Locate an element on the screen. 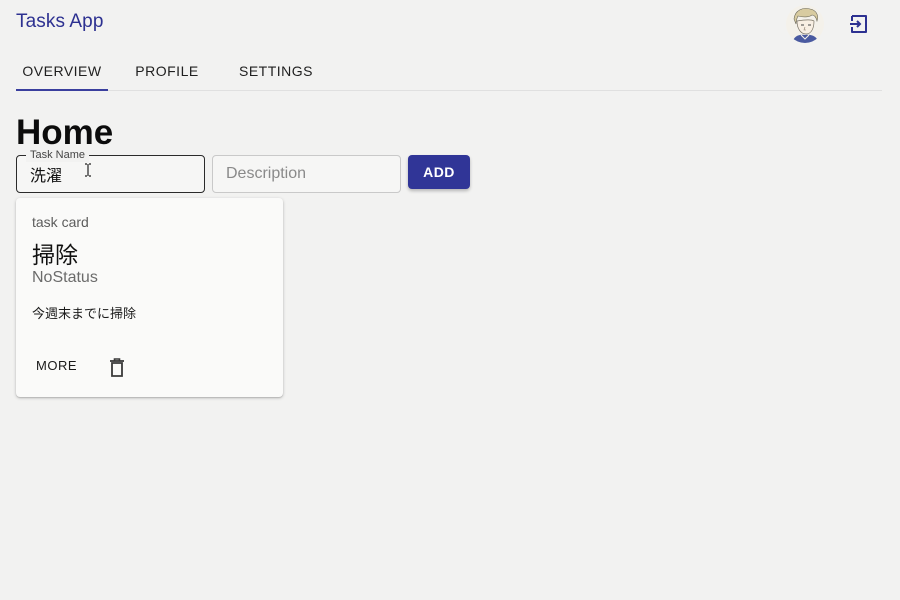 The height and width of the screenshot is (600, 900). card-description: 今週末までに掃除 is located at coordinates (84, 313).